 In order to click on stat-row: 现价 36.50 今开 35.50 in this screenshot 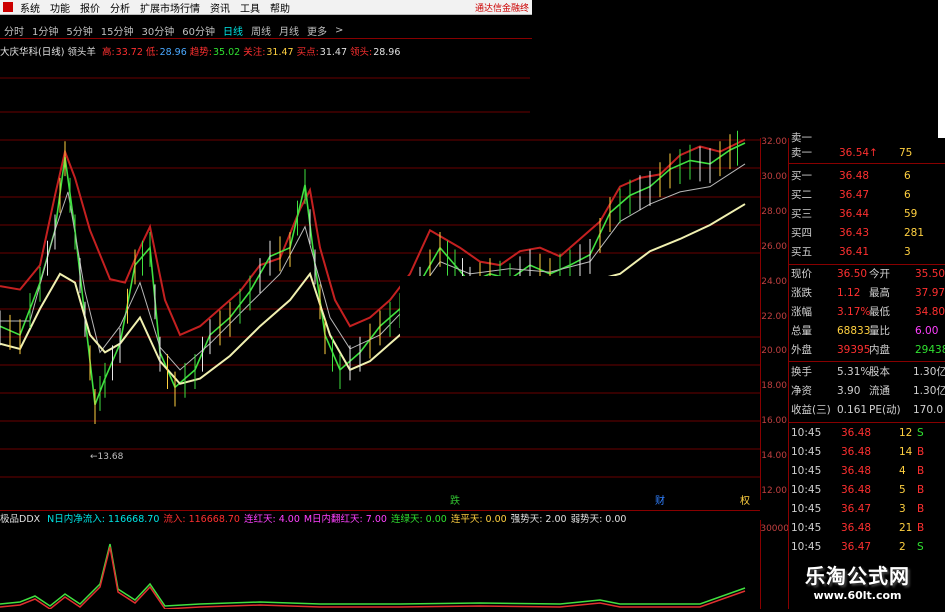, I will do `click(867, 274)`.